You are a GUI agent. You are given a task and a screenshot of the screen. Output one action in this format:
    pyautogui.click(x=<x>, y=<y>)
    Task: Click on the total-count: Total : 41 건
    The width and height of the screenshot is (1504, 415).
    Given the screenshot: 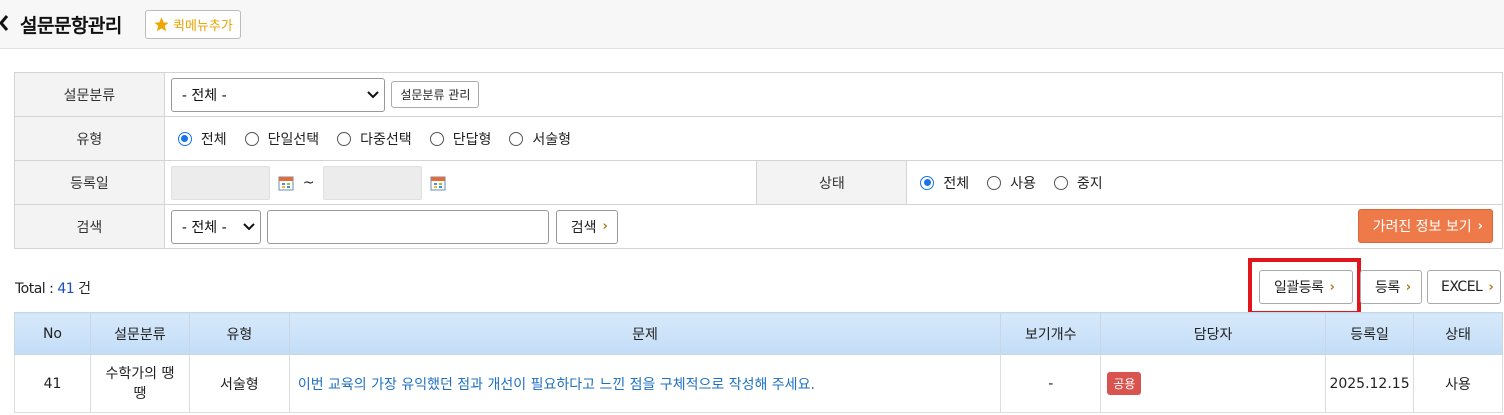 What is the action you would take?
    pyautogui.click(x=53, y=288)
    